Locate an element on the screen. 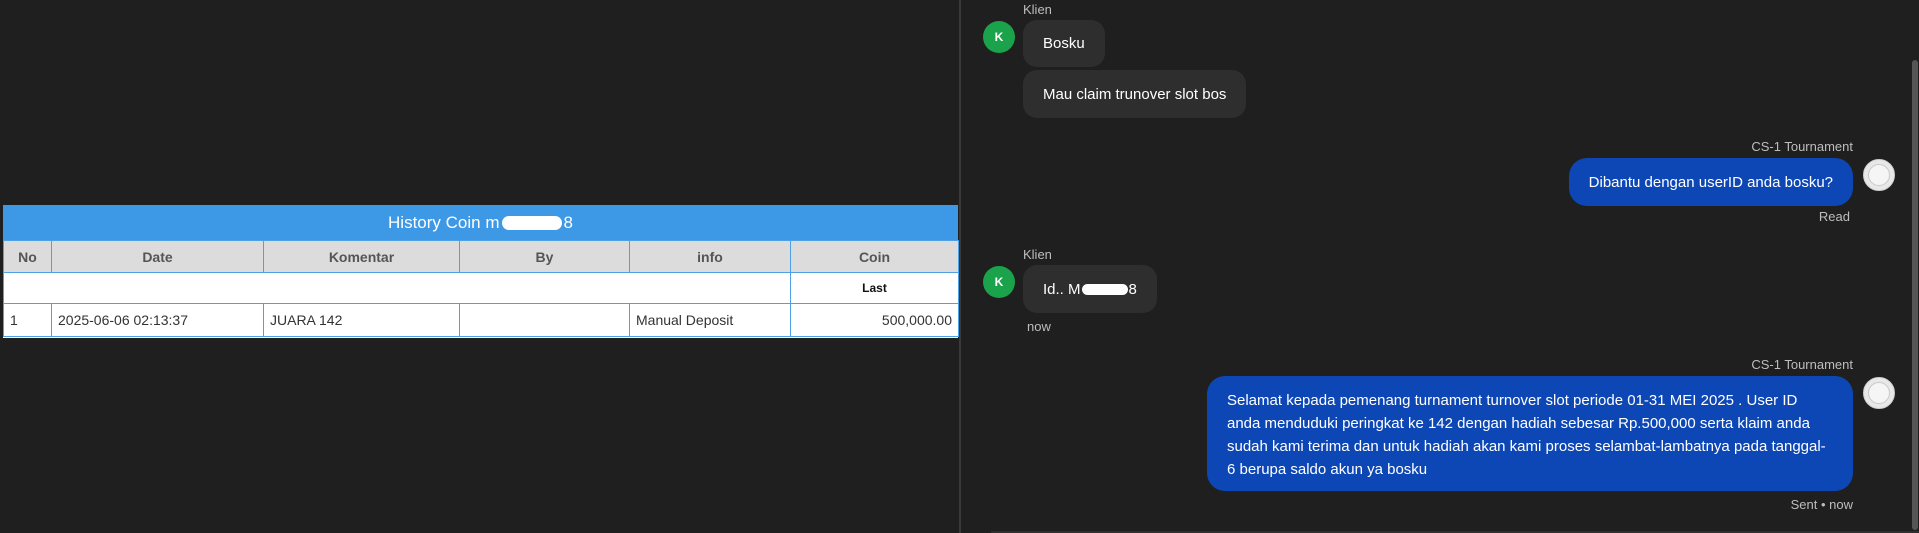 The image size is (1919, 533). incoming-message-bubble: Id.. M 8 is located at coordinates (1090, 289).